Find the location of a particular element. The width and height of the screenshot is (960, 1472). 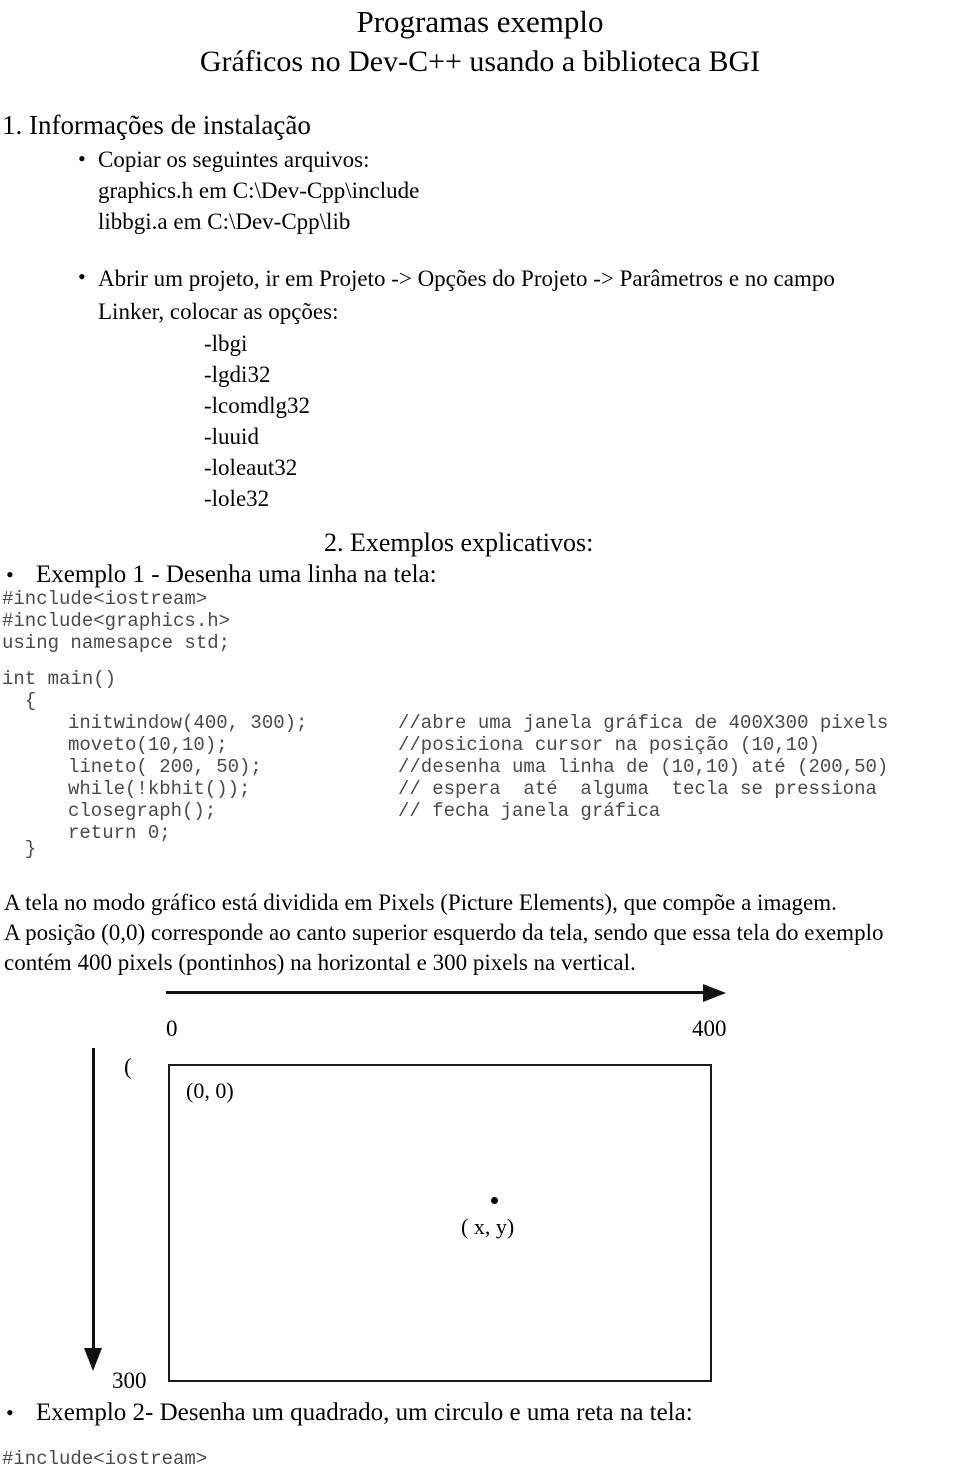

screen-rectangle is located at coordinates (440, 1223).